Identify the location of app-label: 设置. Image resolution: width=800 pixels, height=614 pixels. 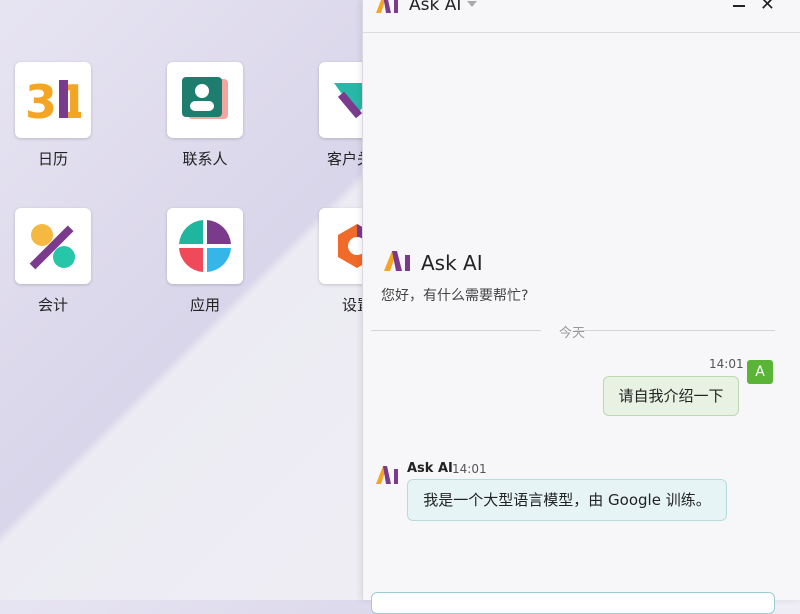
(351, 305).